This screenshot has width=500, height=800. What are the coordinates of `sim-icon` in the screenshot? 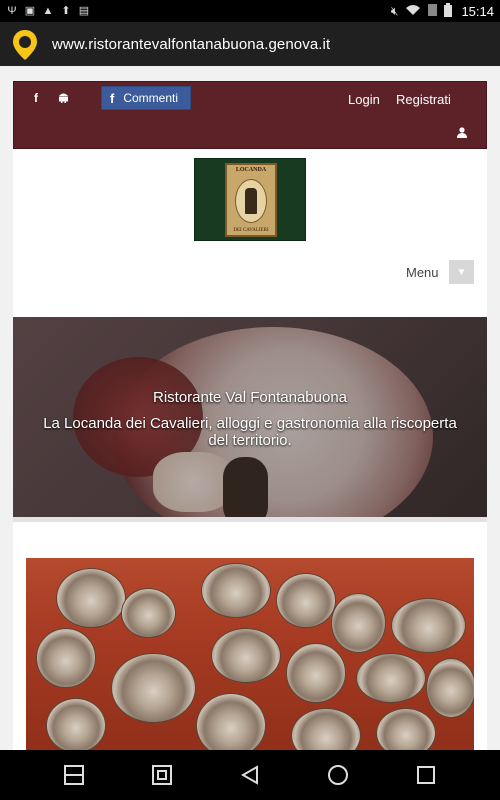 It's located at (433, 11).